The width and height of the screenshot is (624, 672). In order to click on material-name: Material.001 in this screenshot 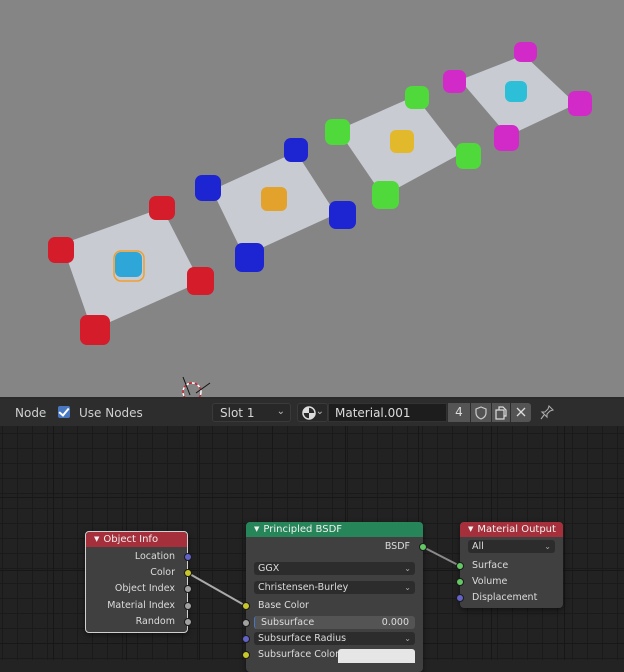, I will do `click(373, 413)`.